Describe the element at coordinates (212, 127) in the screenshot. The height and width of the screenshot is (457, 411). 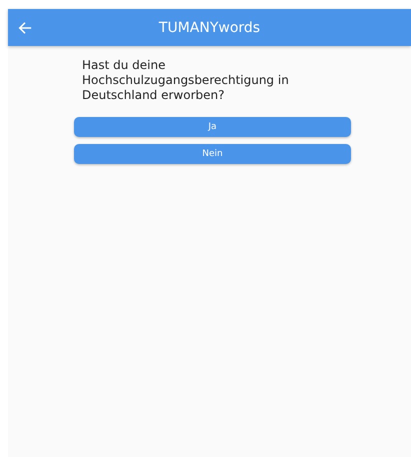
I see `answer-button: Ja` at that location.